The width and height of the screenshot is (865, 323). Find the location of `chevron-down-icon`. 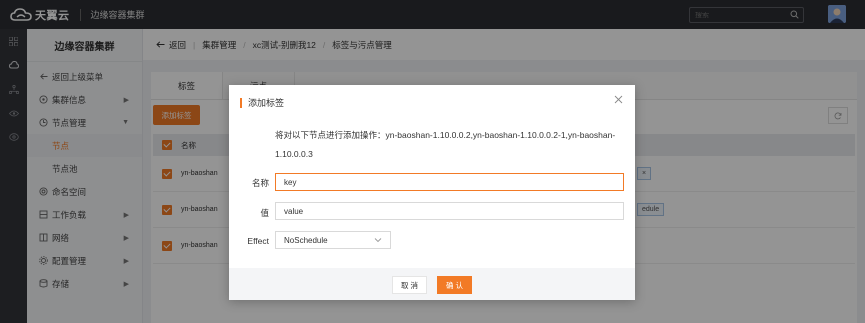

chevron-down-icon is located at coordinates (378, 240).